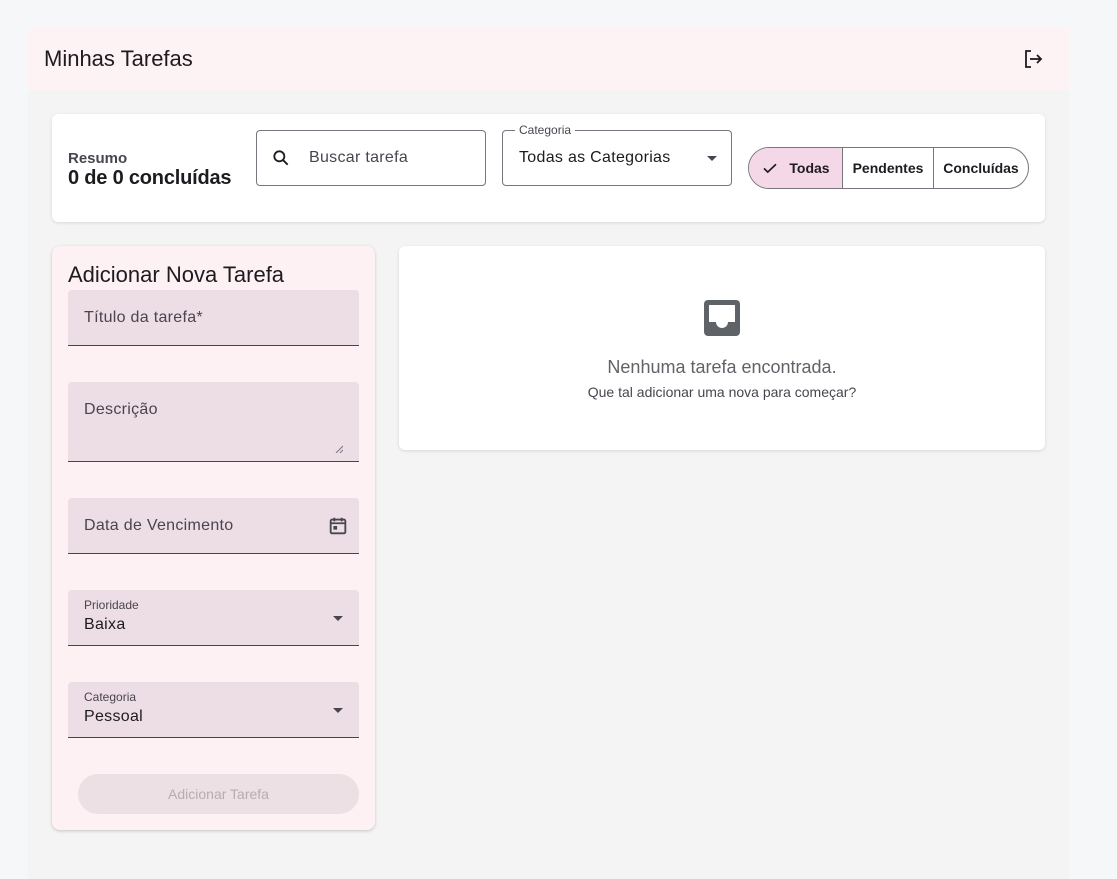 The image size is (1117, 879). I want to click on resize-handle-icon, so click(339, 449).